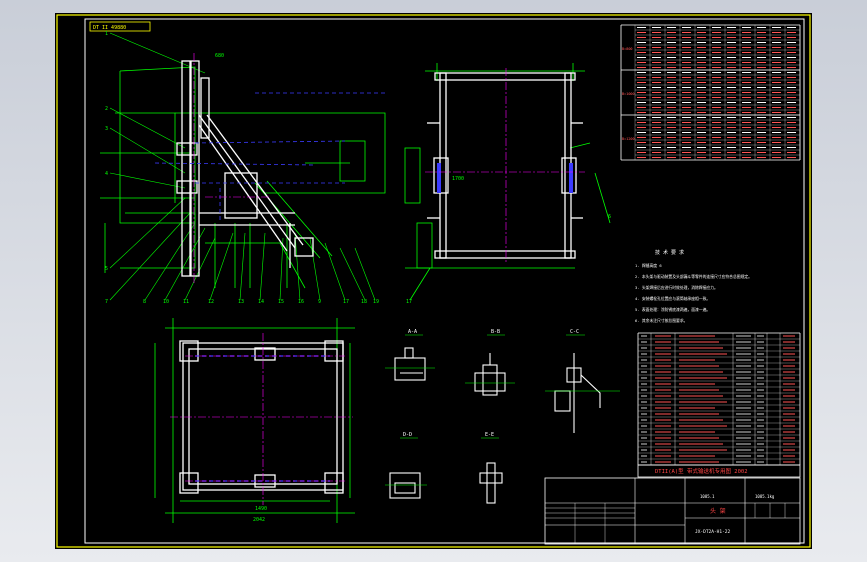 This screenshot has width=867, height=562. Describe the element at coordinates (627, 49) in the screenshot. I see `table-group-label: B=800` at that location.